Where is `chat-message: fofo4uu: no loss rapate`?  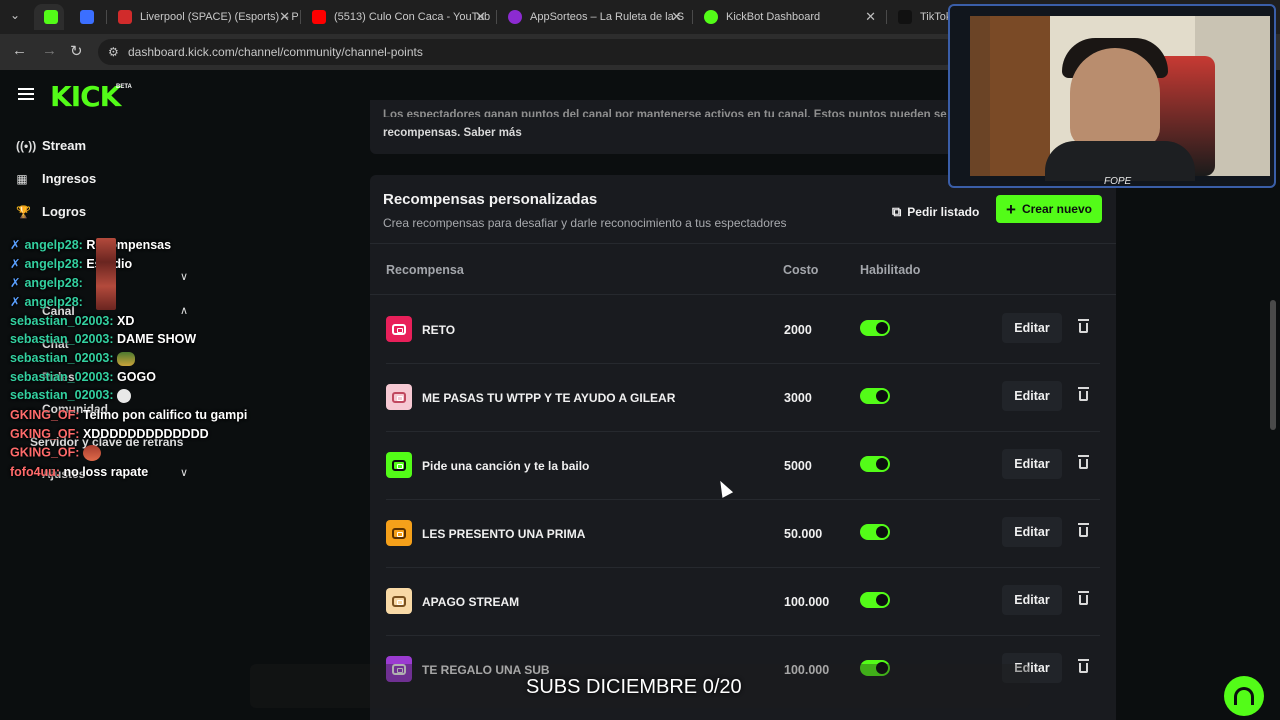
chat-message: fofo4uu: no loss rapate is located at coordinates (79, 472).